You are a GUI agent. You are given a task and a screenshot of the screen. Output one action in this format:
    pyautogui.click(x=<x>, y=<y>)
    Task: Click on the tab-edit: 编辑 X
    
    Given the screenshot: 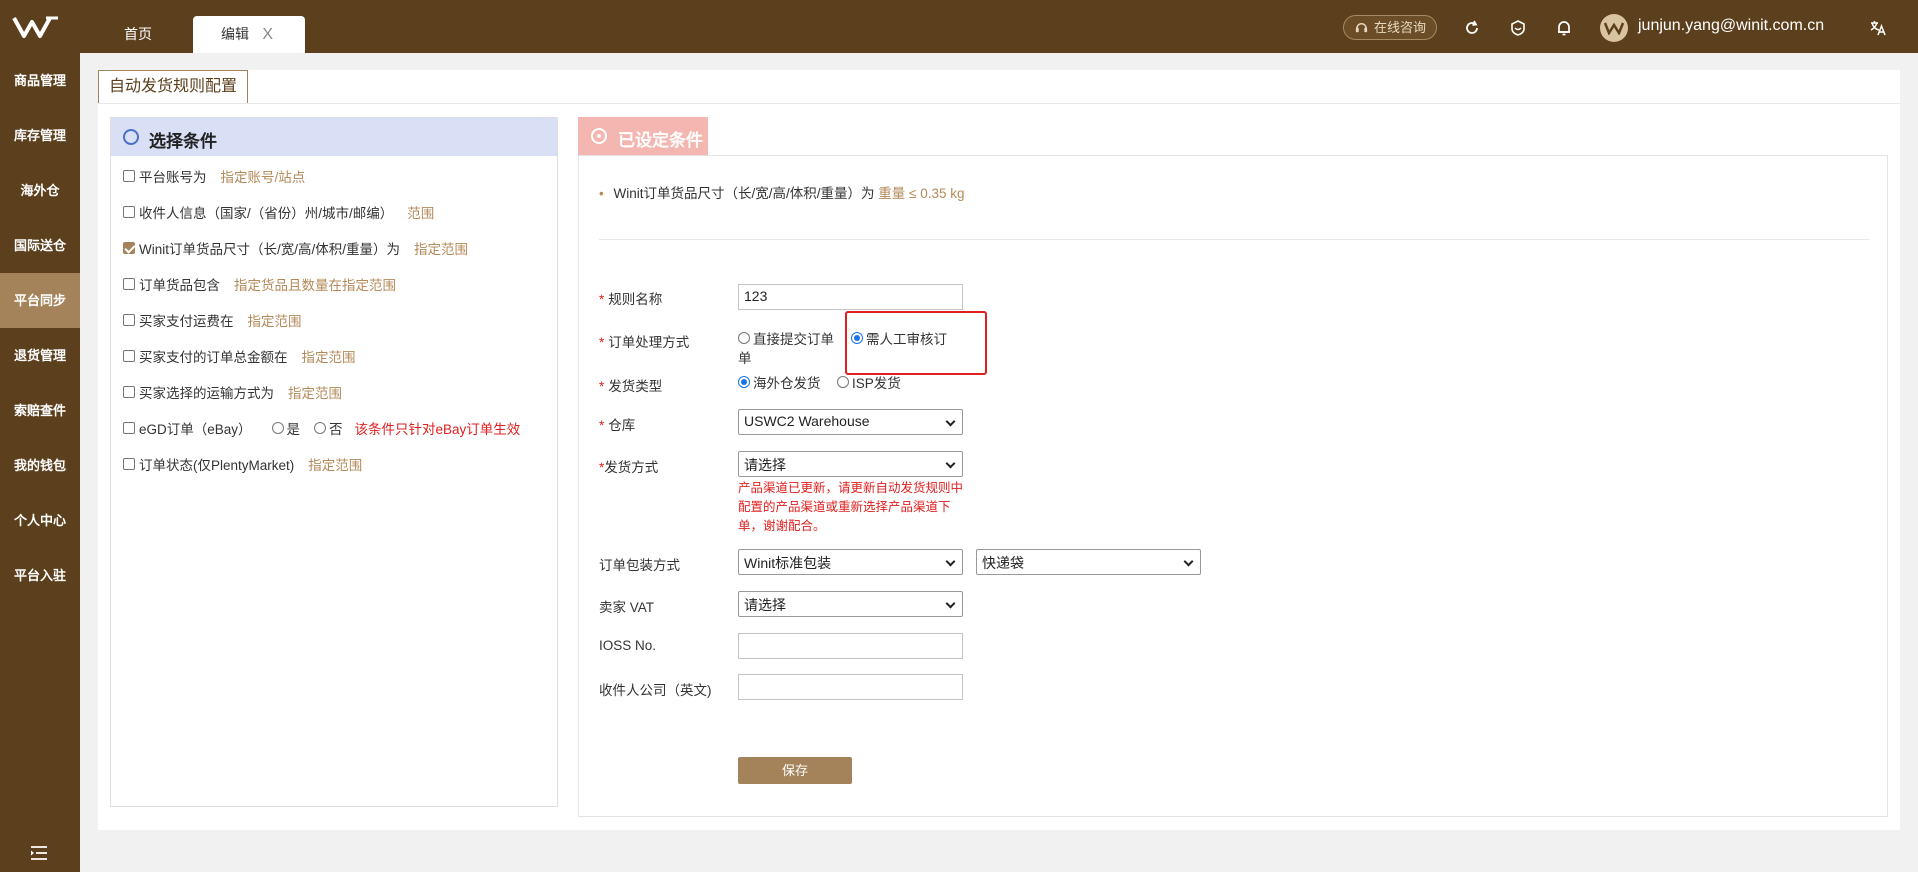 What is the action you would take?
    pyautogui.click(x=249, y=34)
    